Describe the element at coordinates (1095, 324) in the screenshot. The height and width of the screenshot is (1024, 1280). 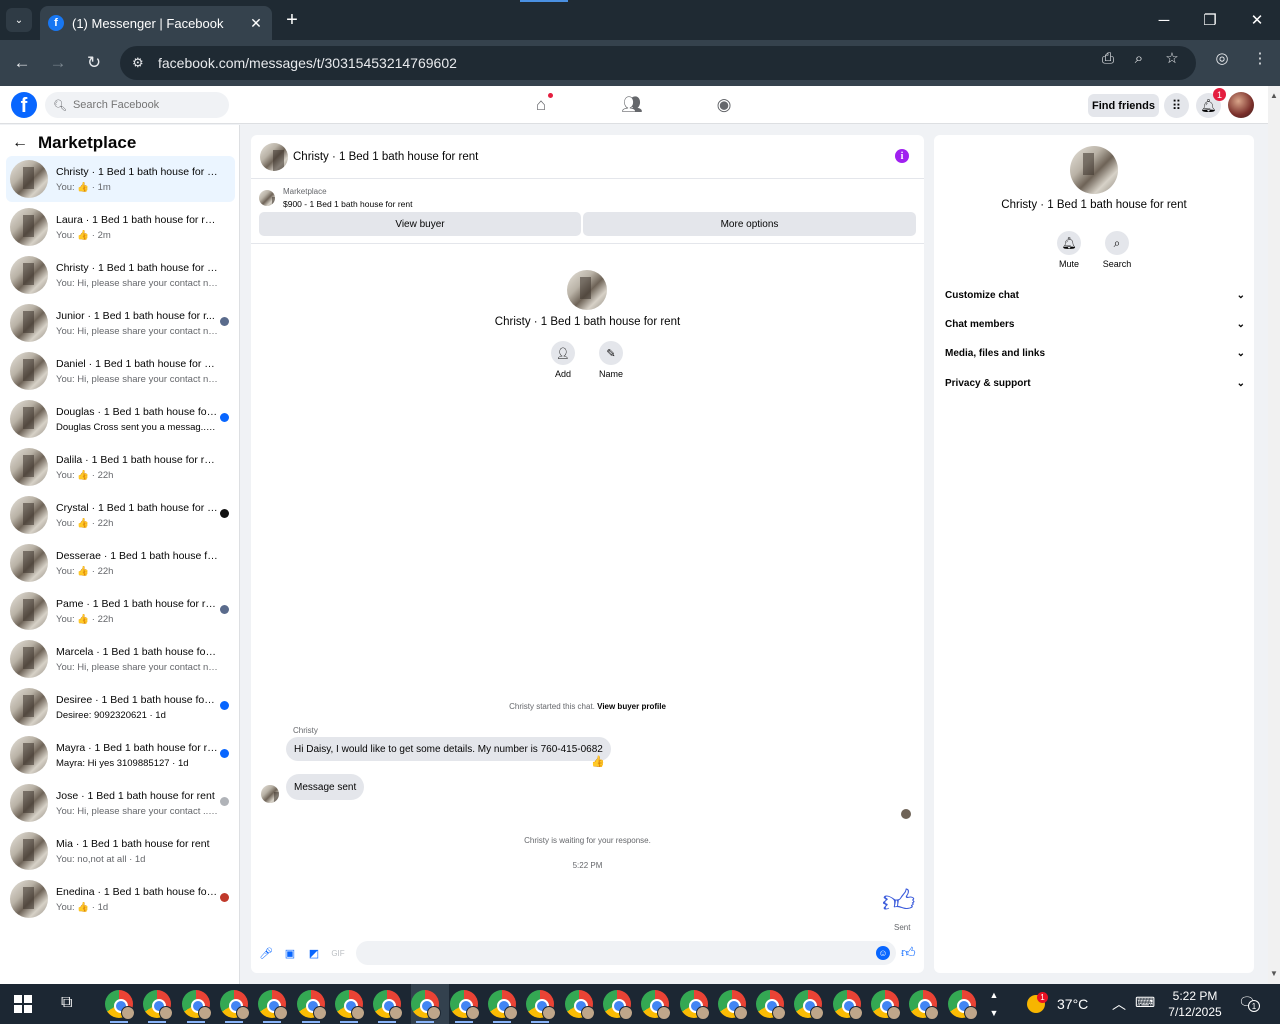
I see `section-chat-members: Chat members ⌄` at that location.